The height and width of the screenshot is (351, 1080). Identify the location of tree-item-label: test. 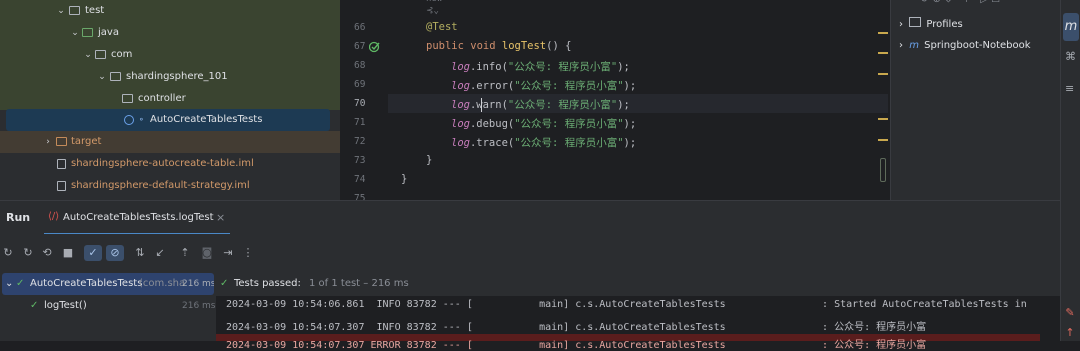
(95, 10).